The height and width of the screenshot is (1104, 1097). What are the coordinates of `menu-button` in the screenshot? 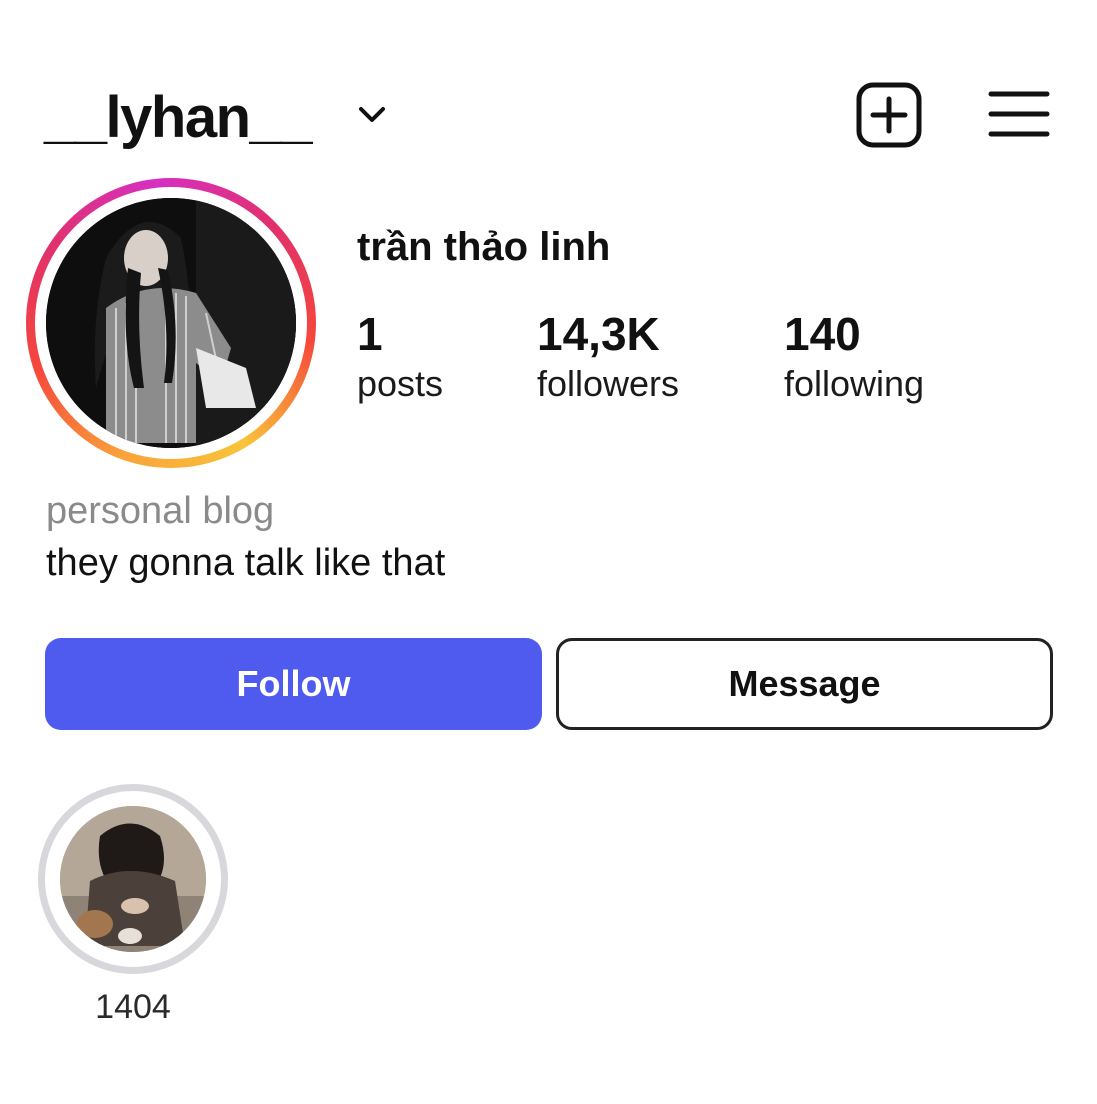 It's located at (1019, 114).